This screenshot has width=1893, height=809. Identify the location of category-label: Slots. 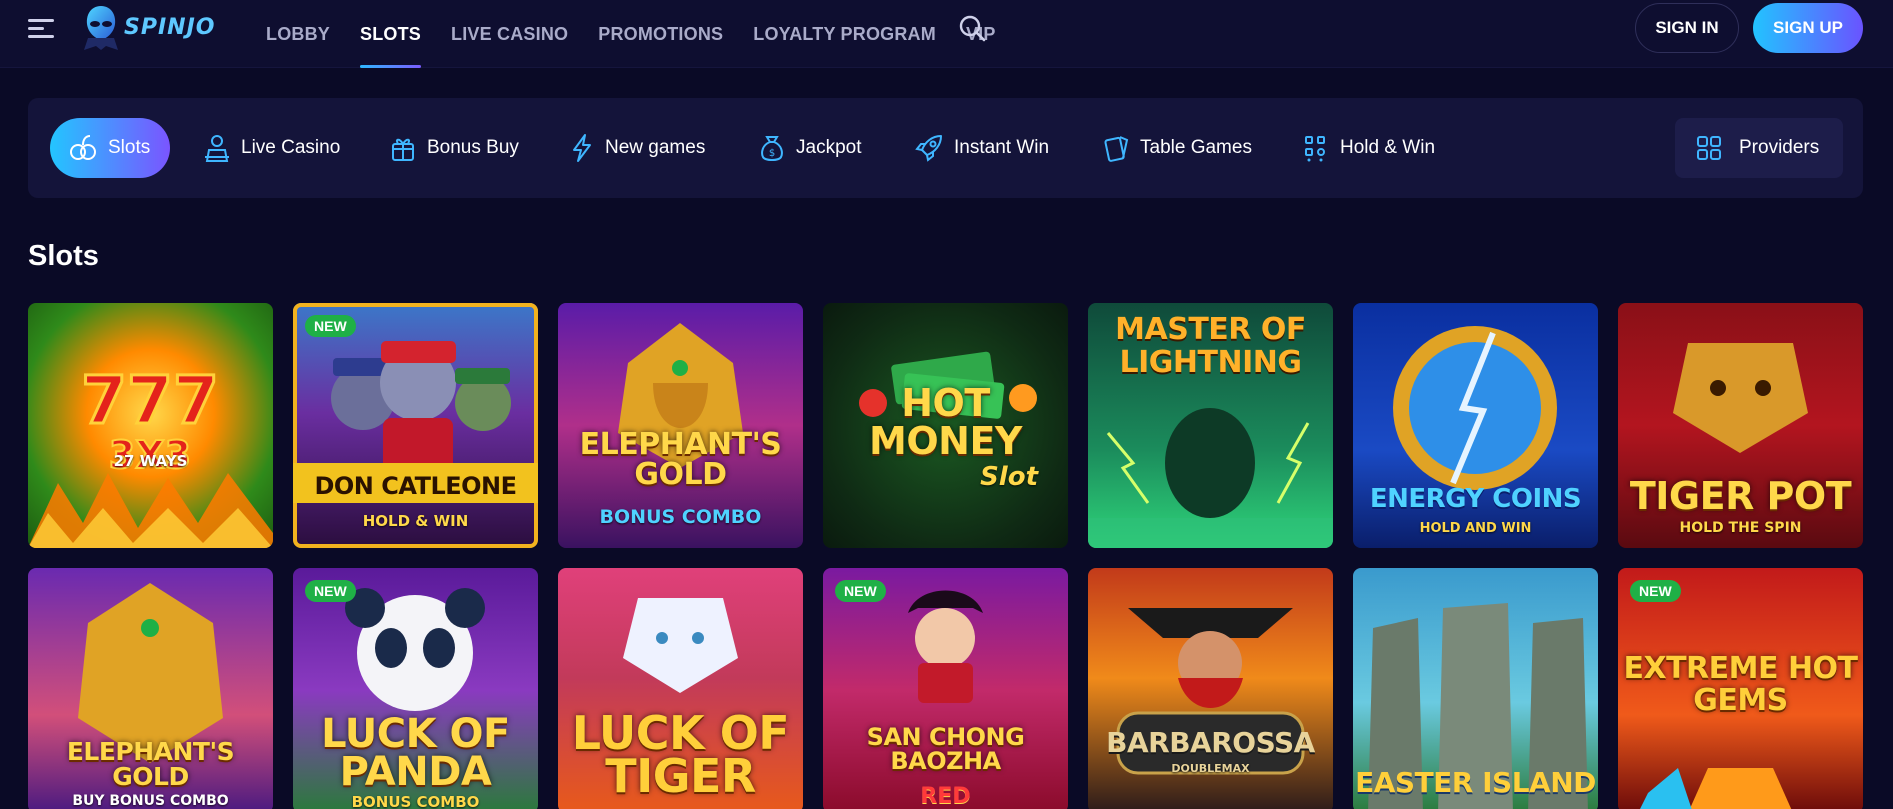
(129, 147).